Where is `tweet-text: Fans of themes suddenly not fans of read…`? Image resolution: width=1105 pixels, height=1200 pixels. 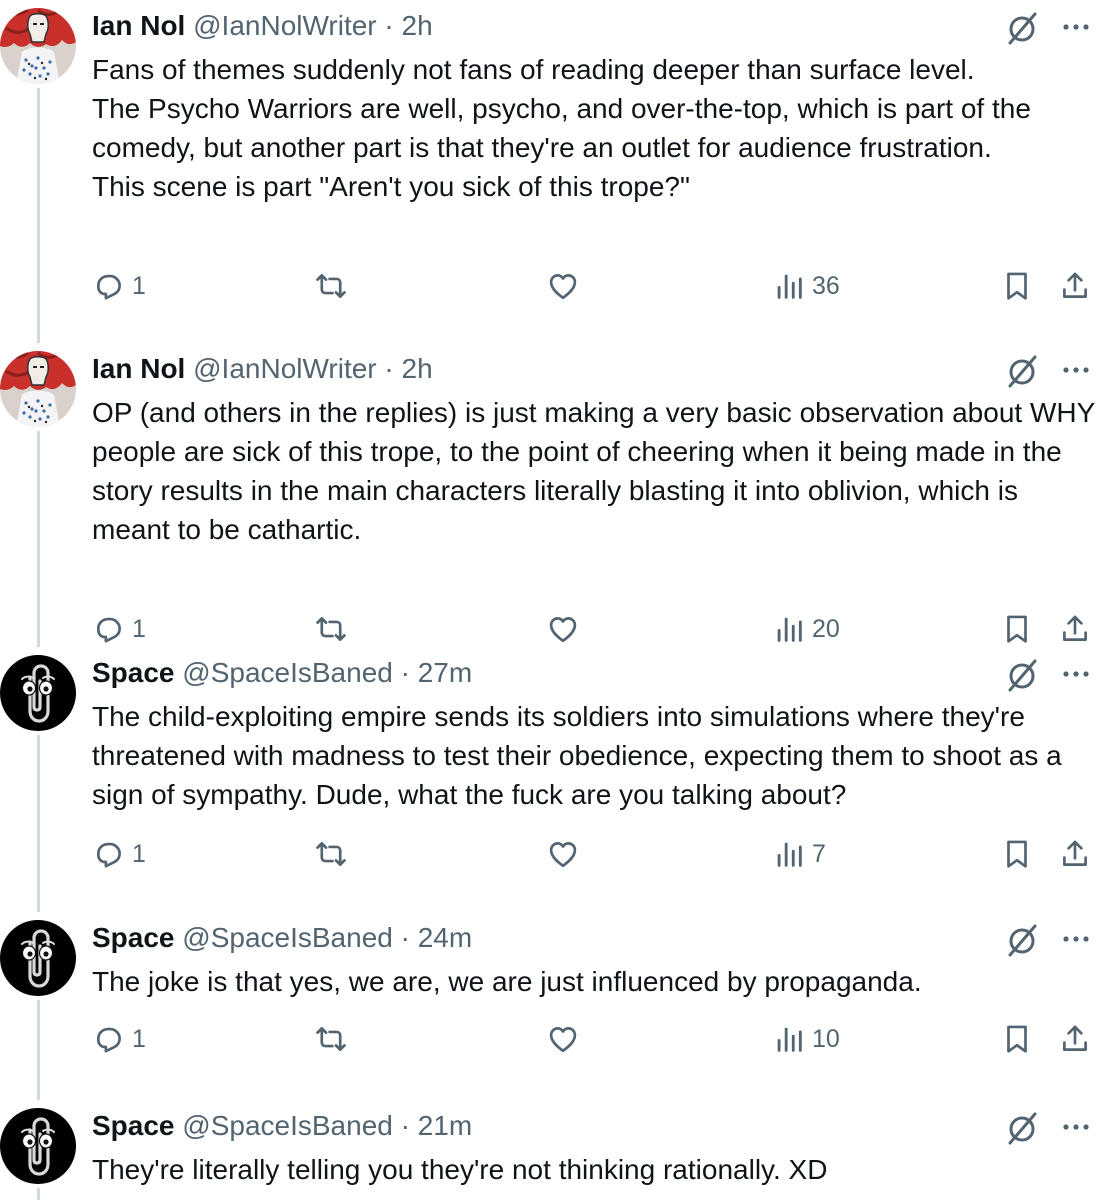 tweet-text: Fans of themes suddenly not fans of read… is located at coordinates (561, 128).